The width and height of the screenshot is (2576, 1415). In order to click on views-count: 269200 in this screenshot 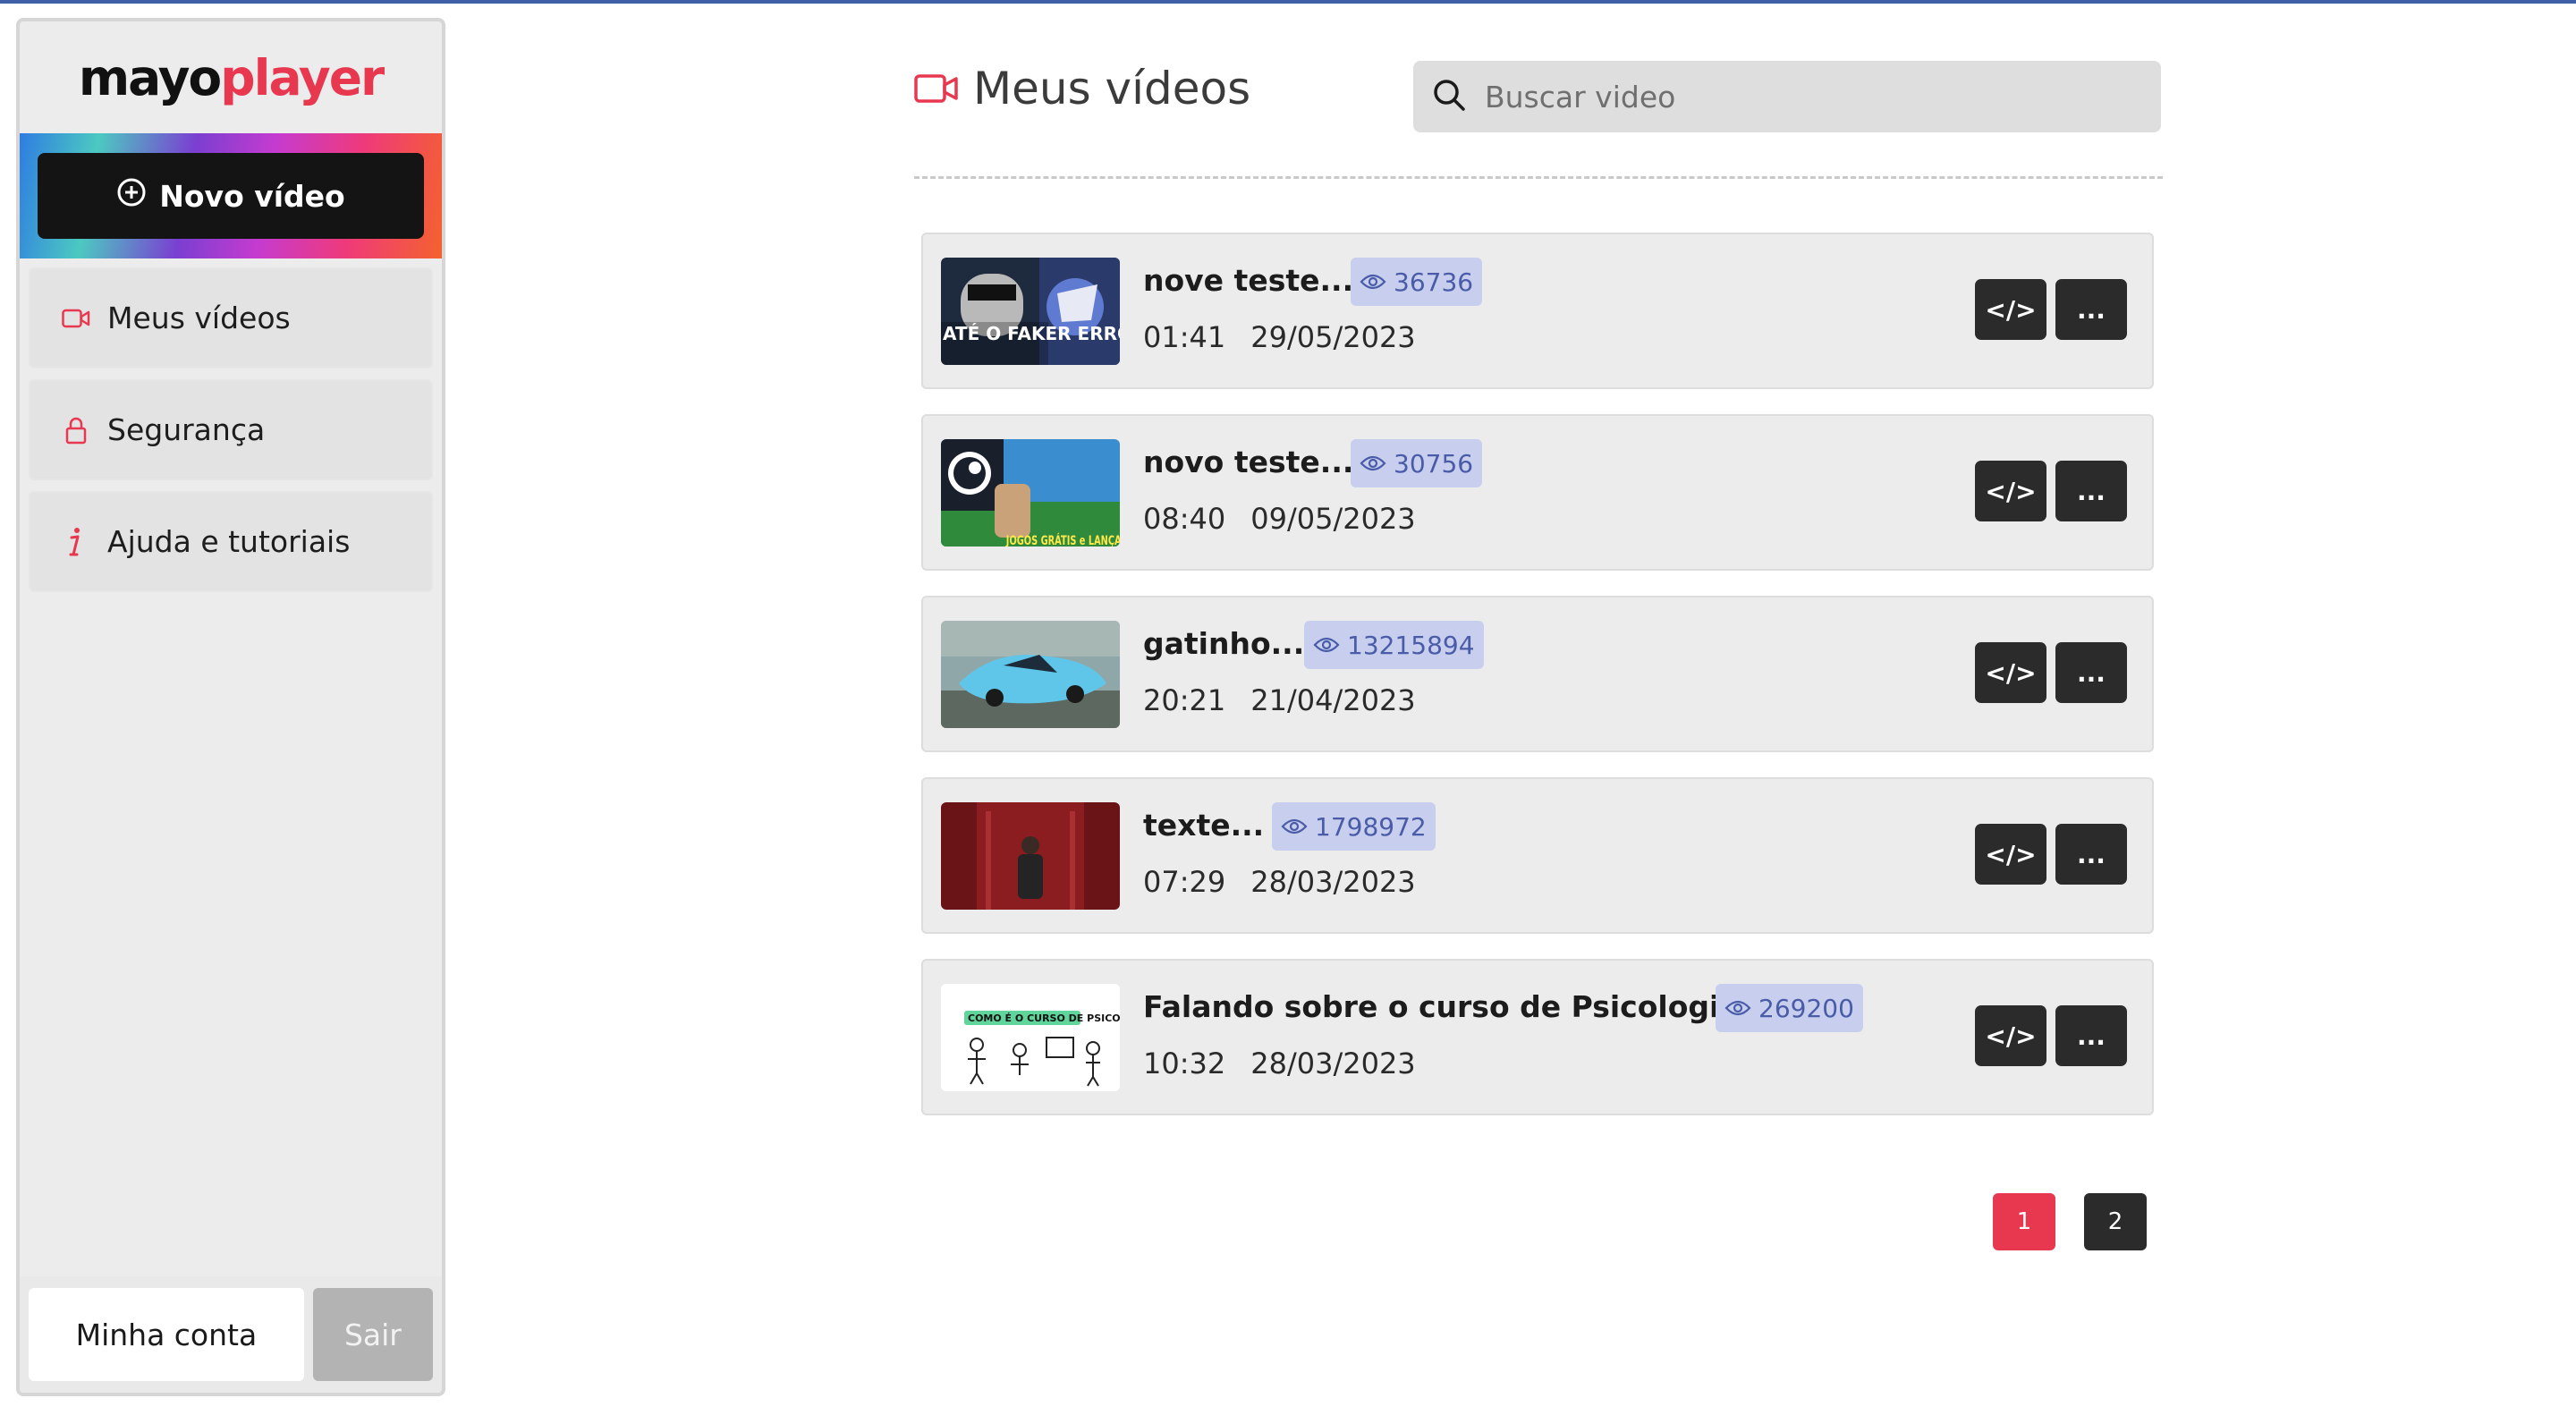, I will do `click(1806, 1008)`.